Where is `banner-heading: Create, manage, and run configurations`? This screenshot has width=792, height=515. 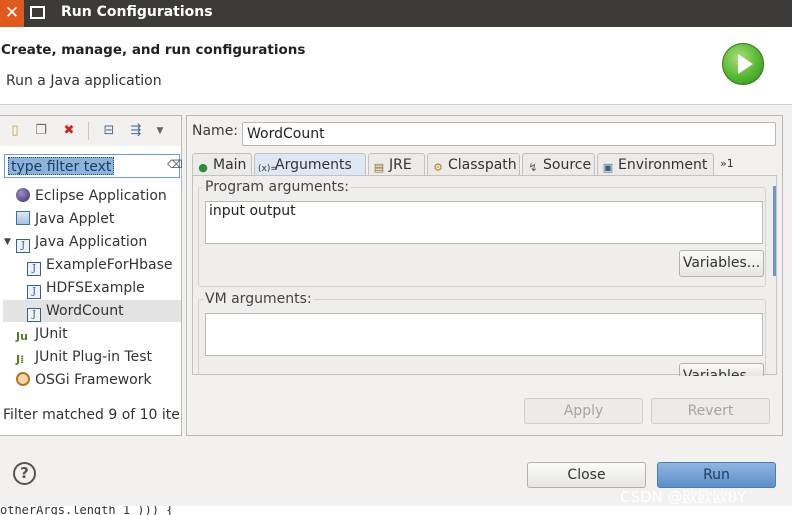
banner-heading: Create, manage, and run configurations is located at coordinates (153, 50).